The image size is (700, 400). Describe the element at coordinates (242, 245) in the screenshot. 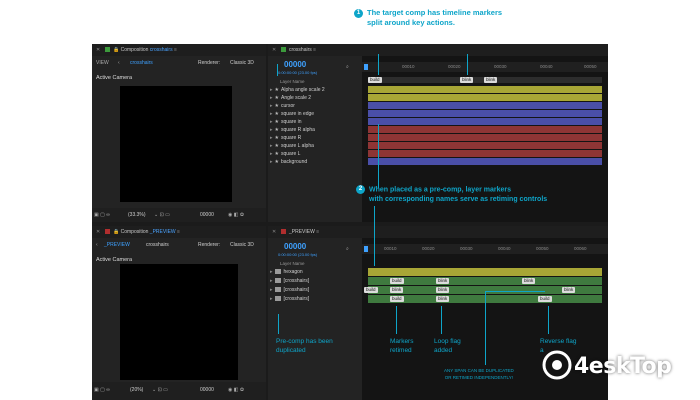

I see `bottom-renderer-value: Classic 3D` at that location.